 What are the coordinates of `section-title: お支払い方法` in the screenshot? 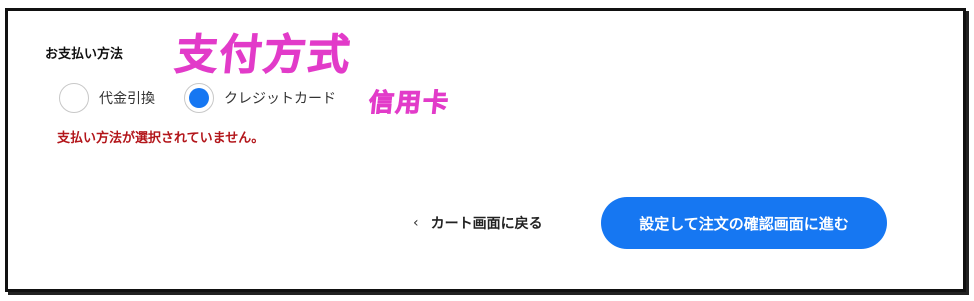 It's located at (84, 54).